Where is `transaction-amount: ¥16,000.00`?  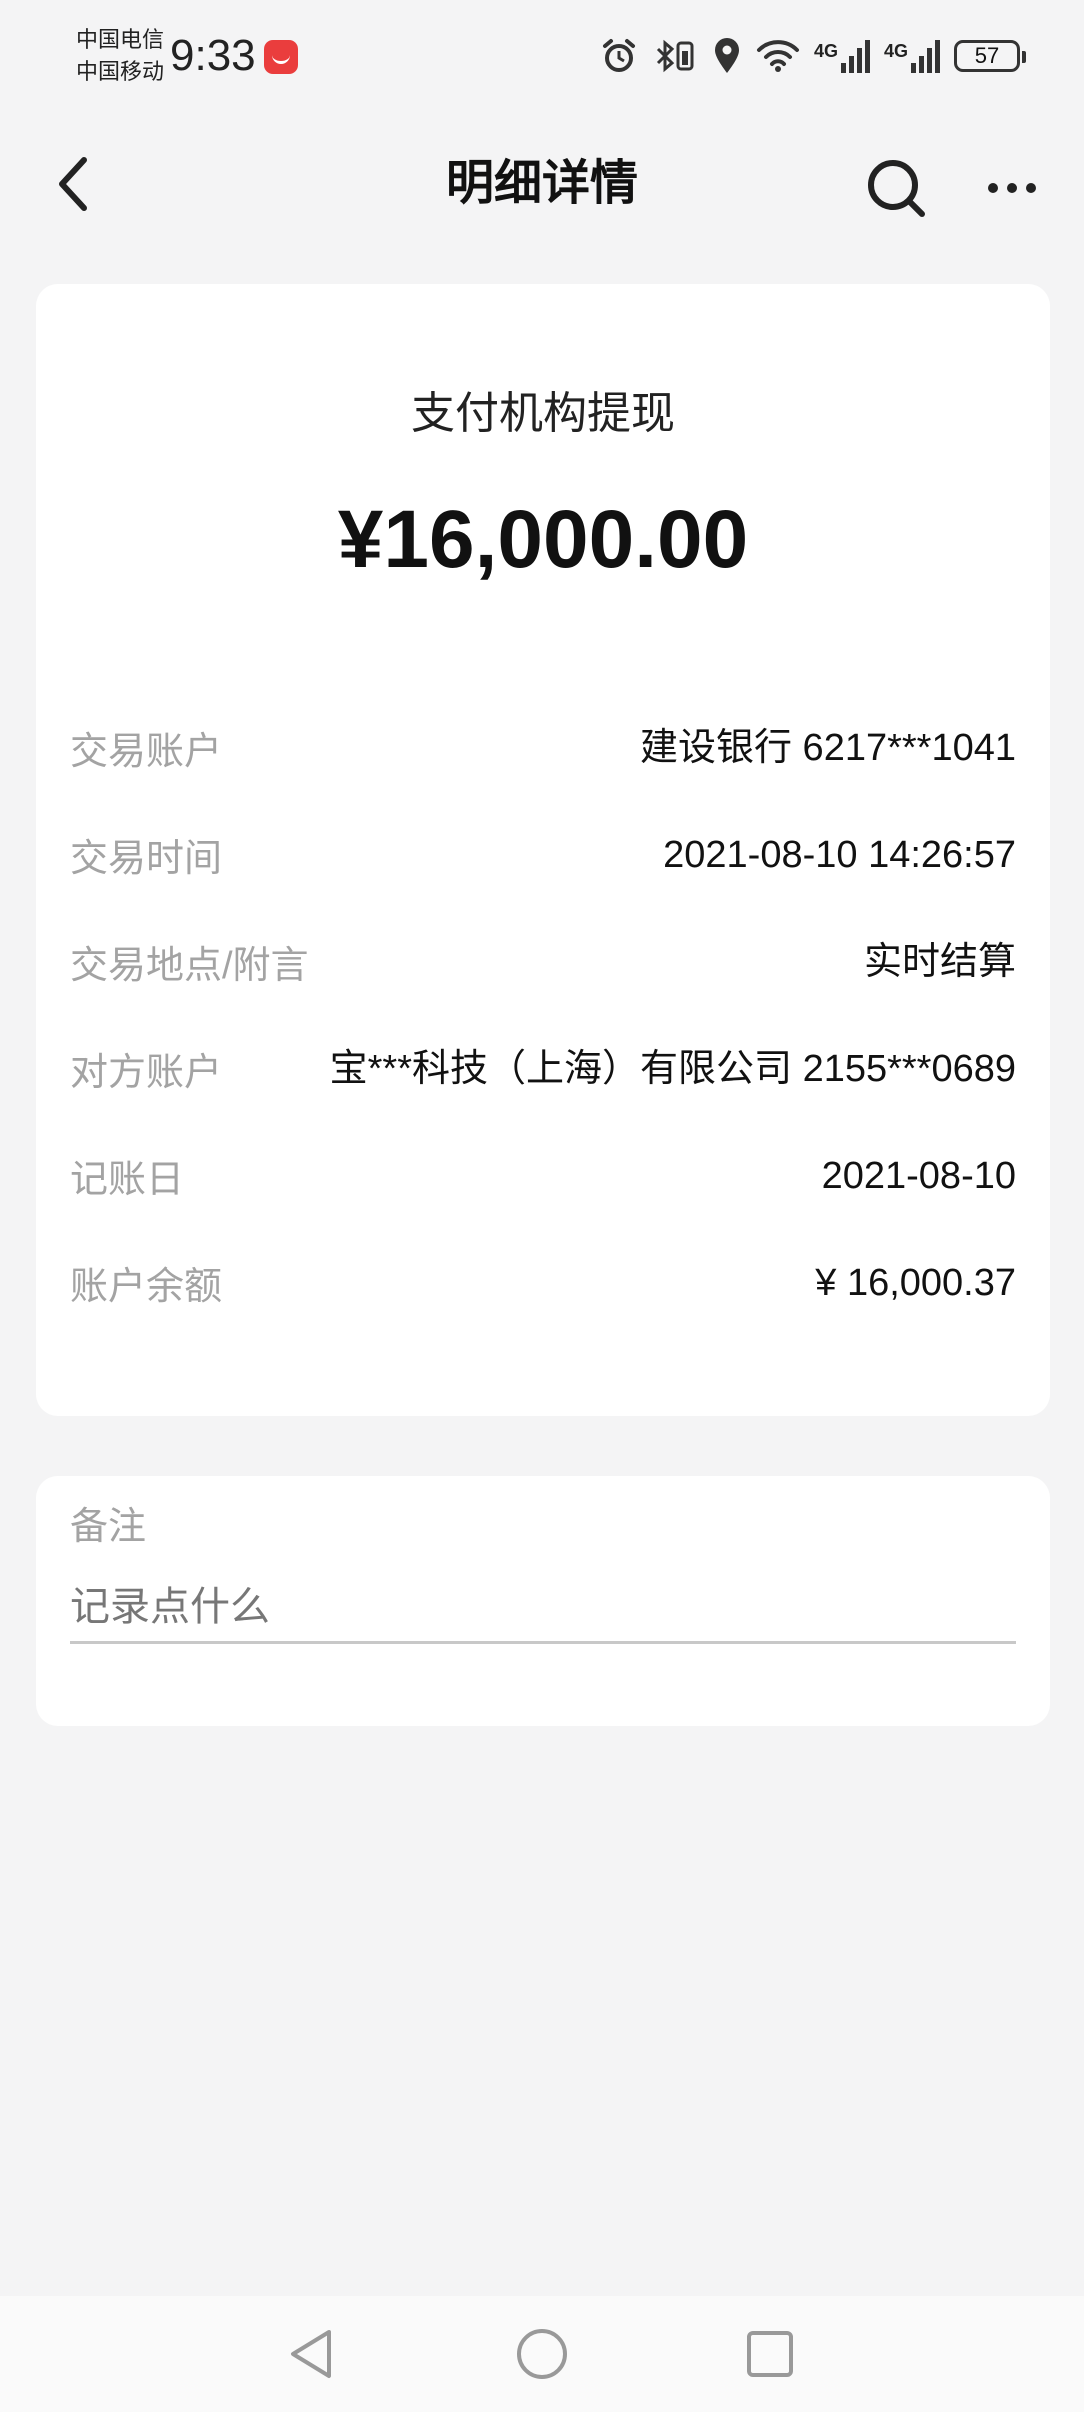
transaction-amount: ¥16,000.00 is located at coordinates (543, 539).